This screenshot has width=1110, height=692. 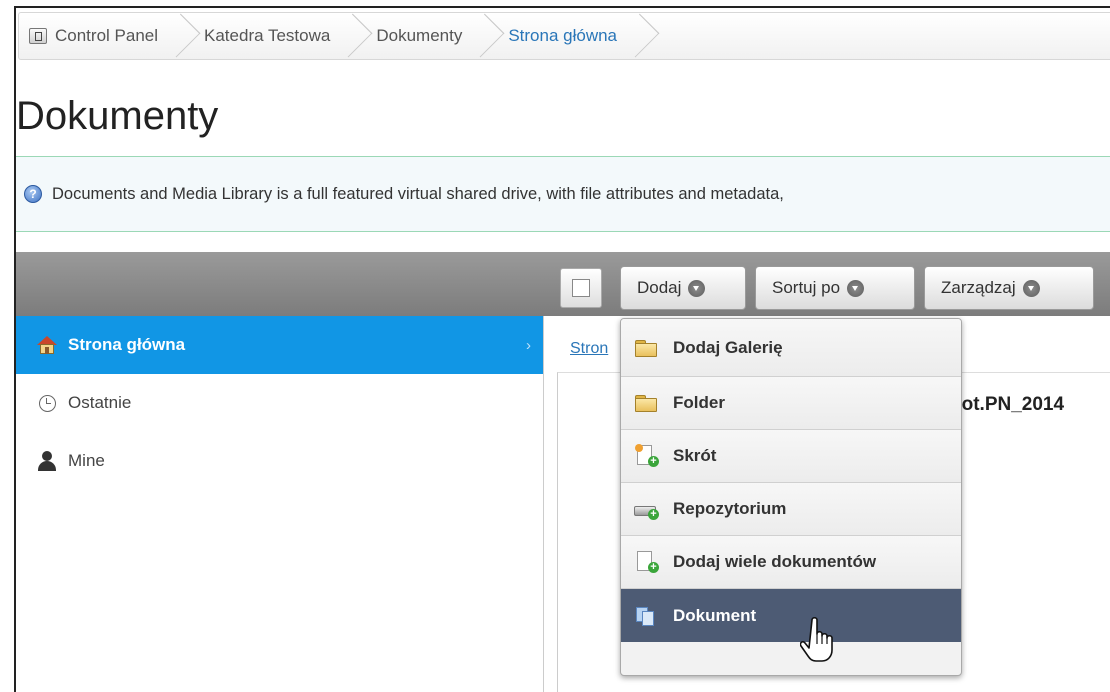 What do you see at coordinates (47, 345) in the screenshot?
I see `home-icon` at bounding box center [47, 345].